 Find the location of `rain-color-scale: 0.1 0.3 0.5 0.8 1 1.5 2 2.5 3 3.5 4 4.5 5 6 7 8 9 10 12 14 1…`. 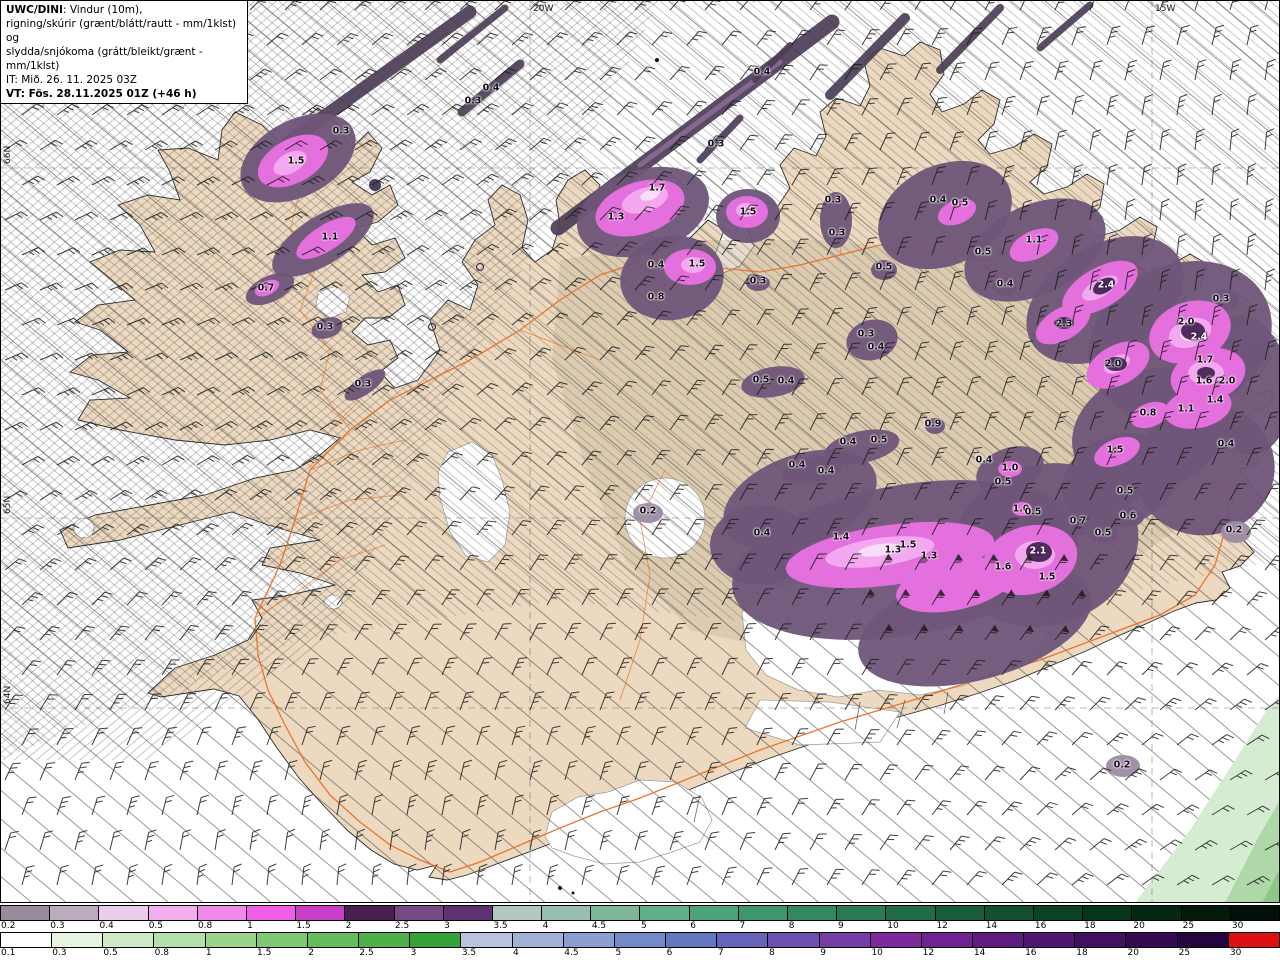

rain-color-scale: 0.1 0.3 0.5 0.8 1 1.5 2 2.5 3 3.5 4 4.5 5 6 7 8 9 10 12 14 1… is located at coordinates (640, 945).